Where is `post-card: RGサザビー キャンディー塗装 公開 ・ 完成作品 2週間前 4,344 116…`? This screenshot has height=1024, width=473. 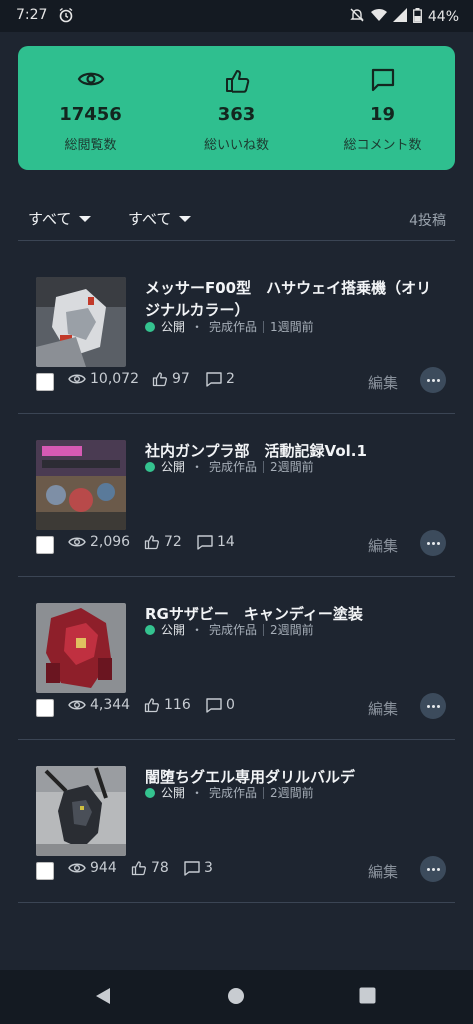 post-card: RGサザビー キャンディー塗装 公開 ・ 完成作品 2週間前 4,344 116… is located at coordinates (236, 658).